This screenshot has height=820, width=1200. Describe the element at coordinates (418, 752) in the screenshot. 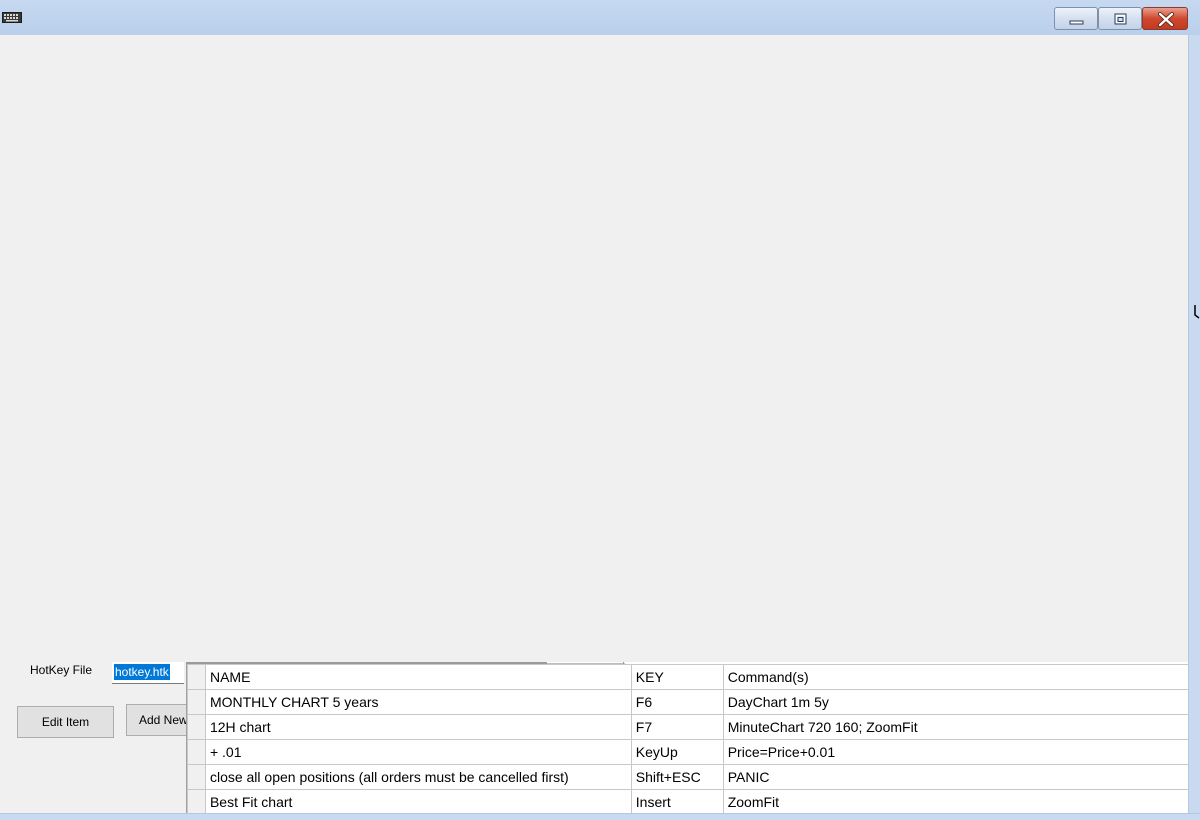

I see `cell-name: + .01` at that location.